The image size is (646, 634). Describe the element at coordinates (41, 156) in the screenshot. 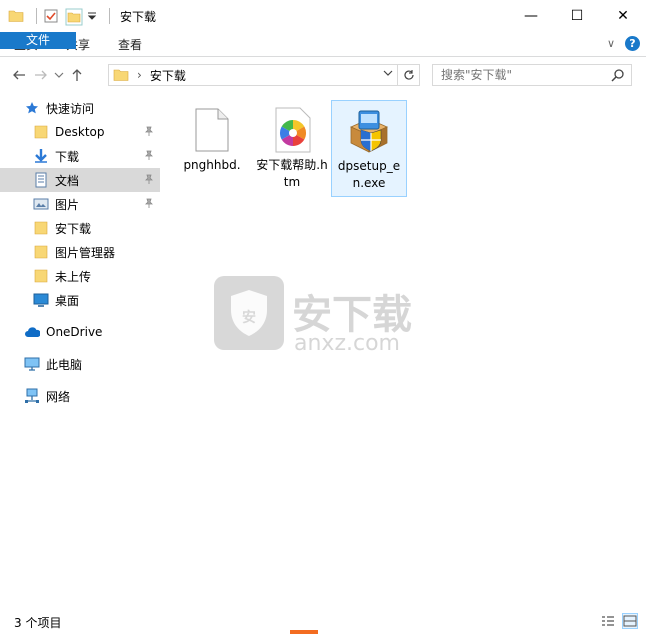

I see `download-arrow-icon` at that location.